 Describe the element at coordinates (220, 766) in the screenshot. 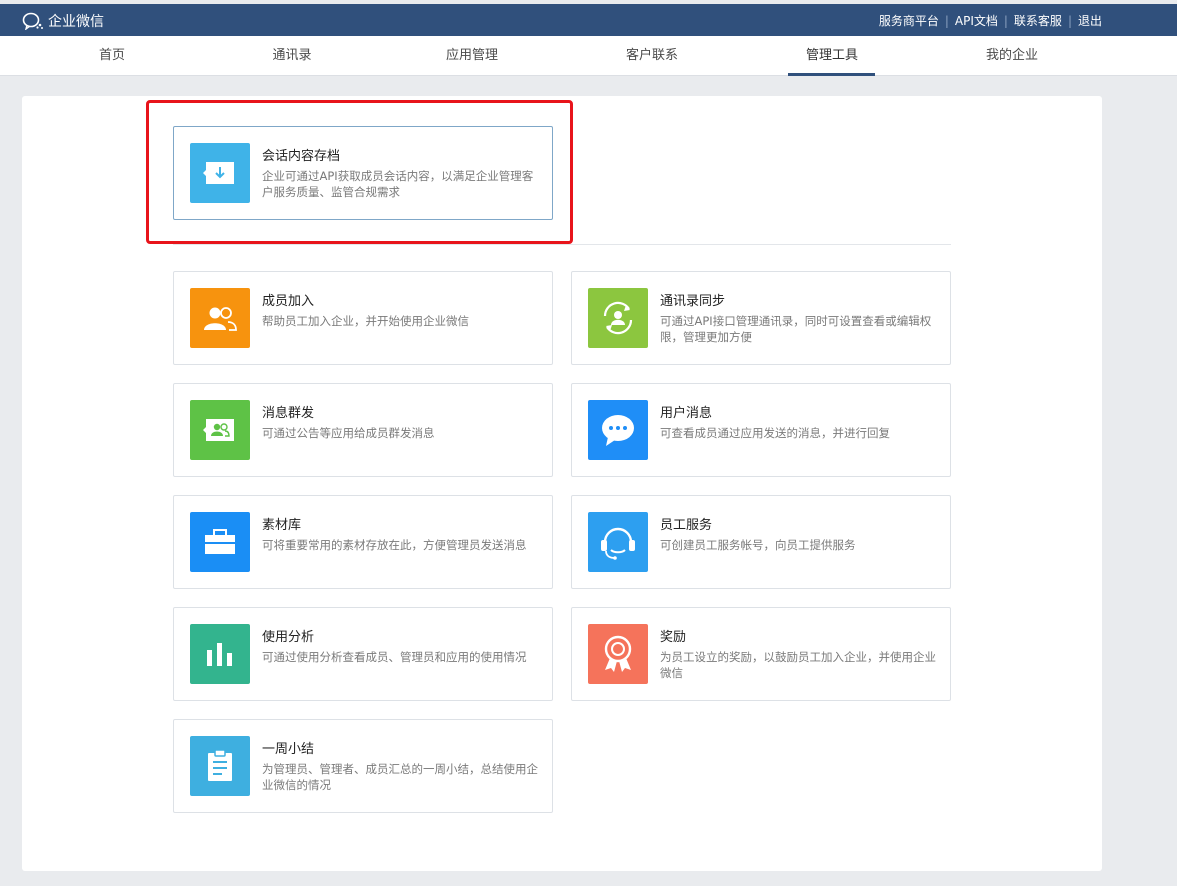

I see `clipboard-icon` at that location.